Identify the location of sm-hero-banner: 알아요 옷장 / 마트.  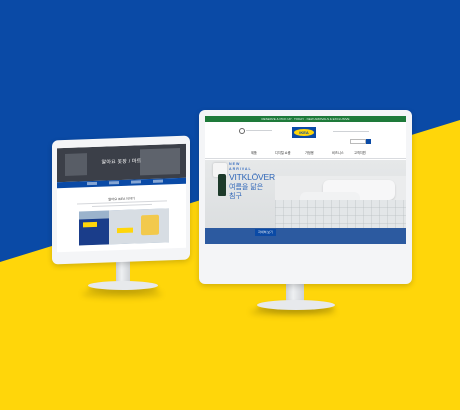
(121, 163).